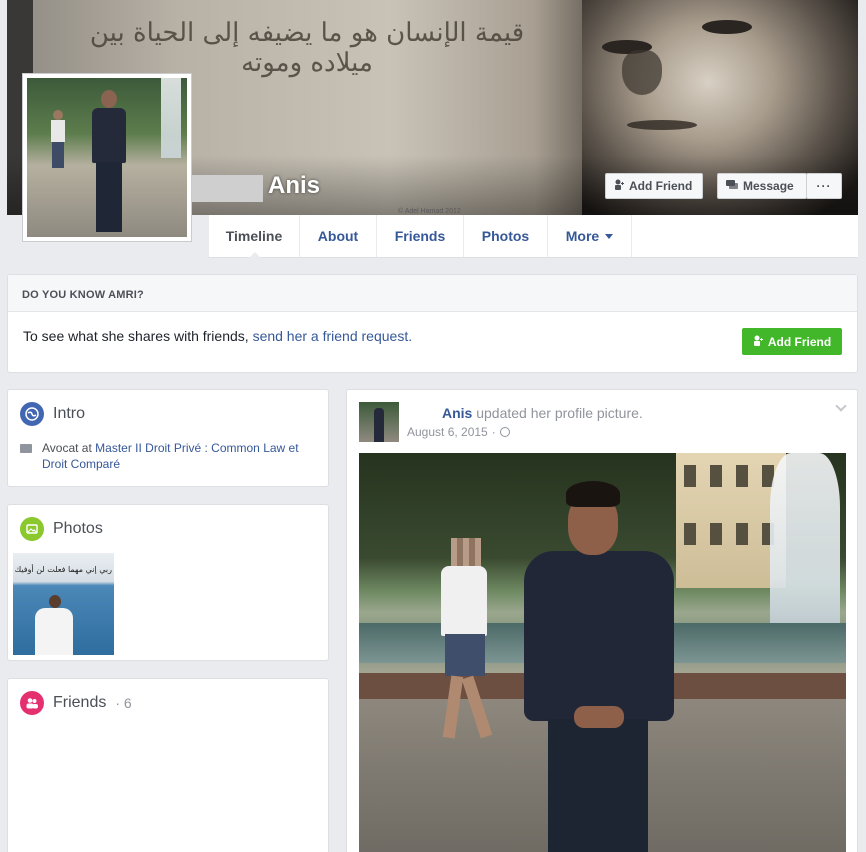 The height and width of the screenshot is (852, 866). Describe the element at coordinates (78, 528) in the screenshot. I see `photos-title: Photos` at that location.